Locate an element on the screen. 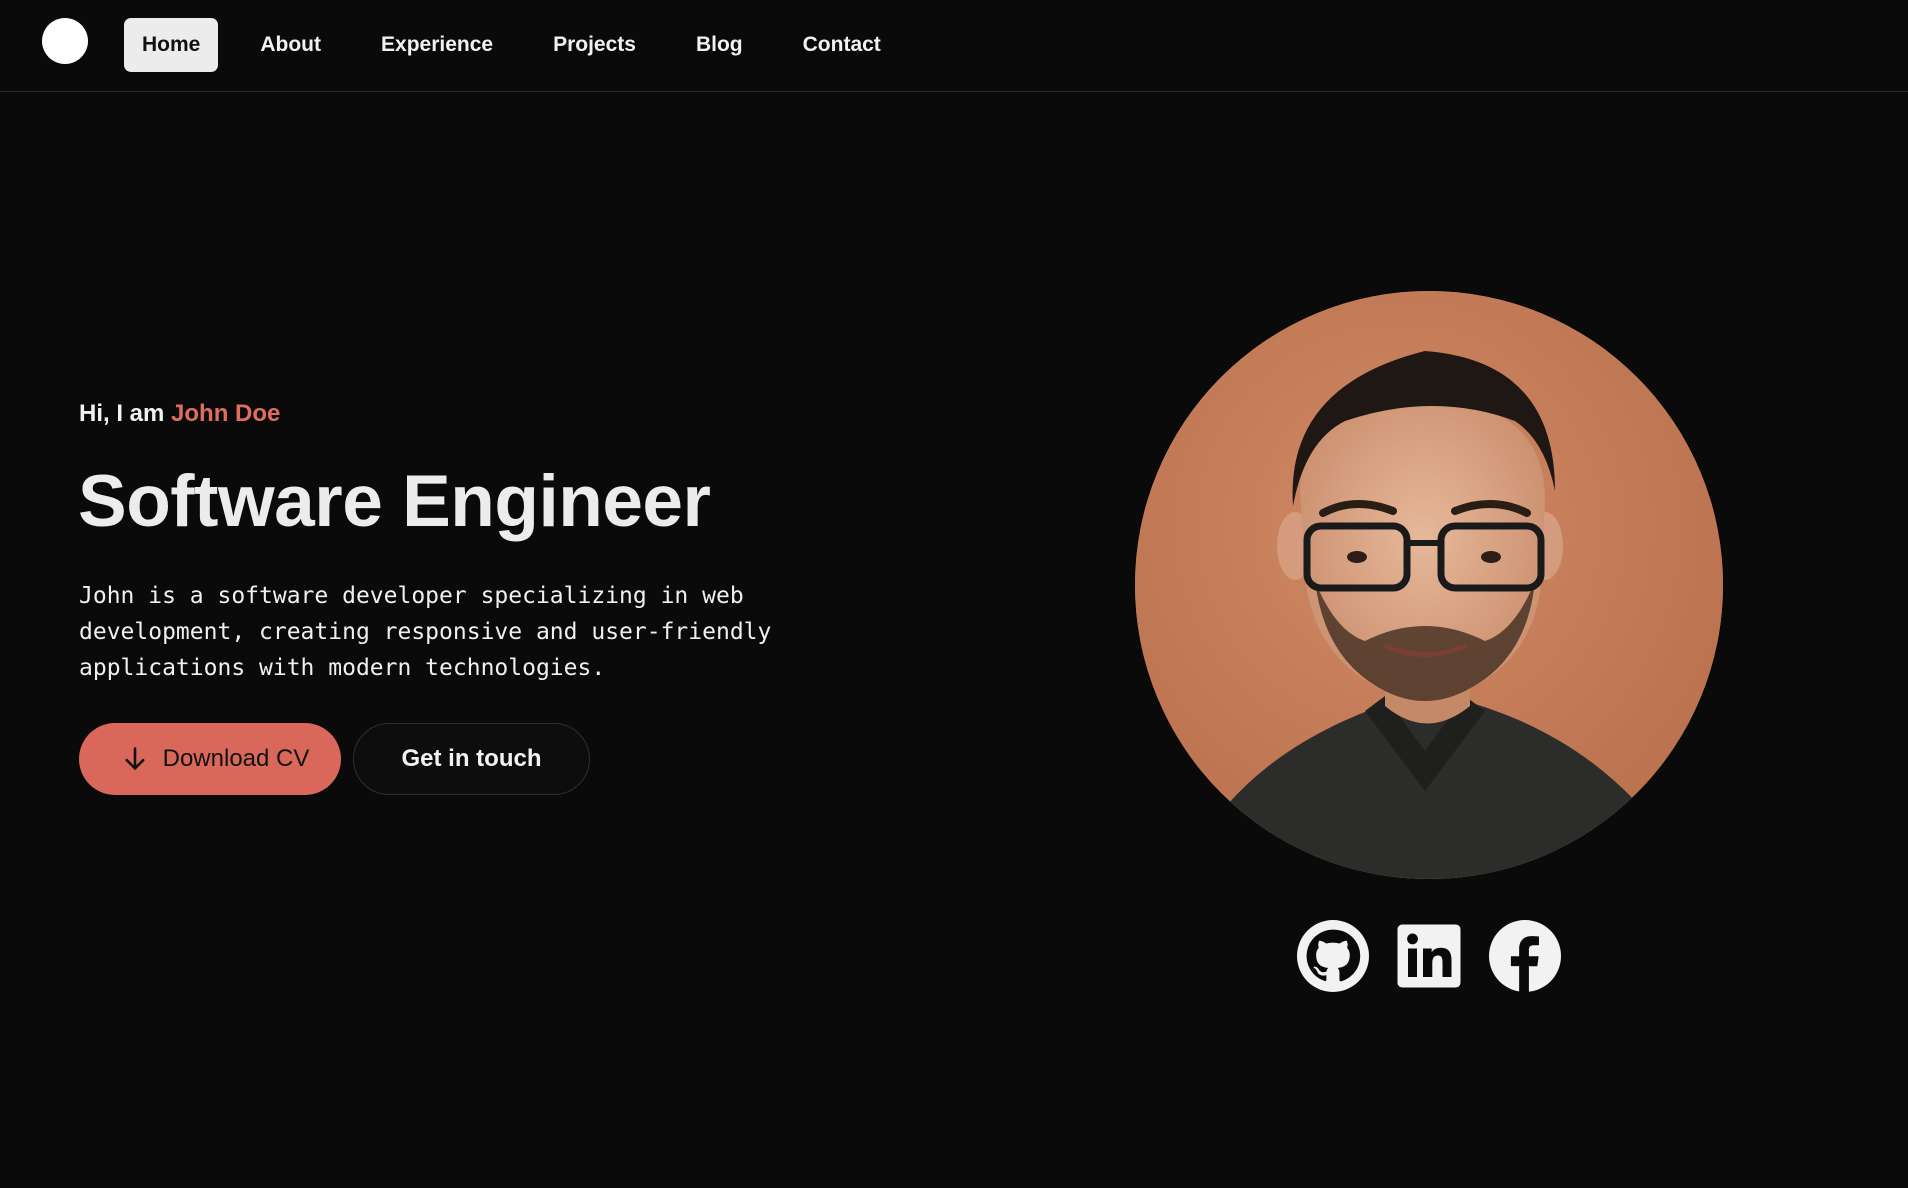 The image size is (1908, 1188). facebook-icon is located at coordinates (1525, 956).